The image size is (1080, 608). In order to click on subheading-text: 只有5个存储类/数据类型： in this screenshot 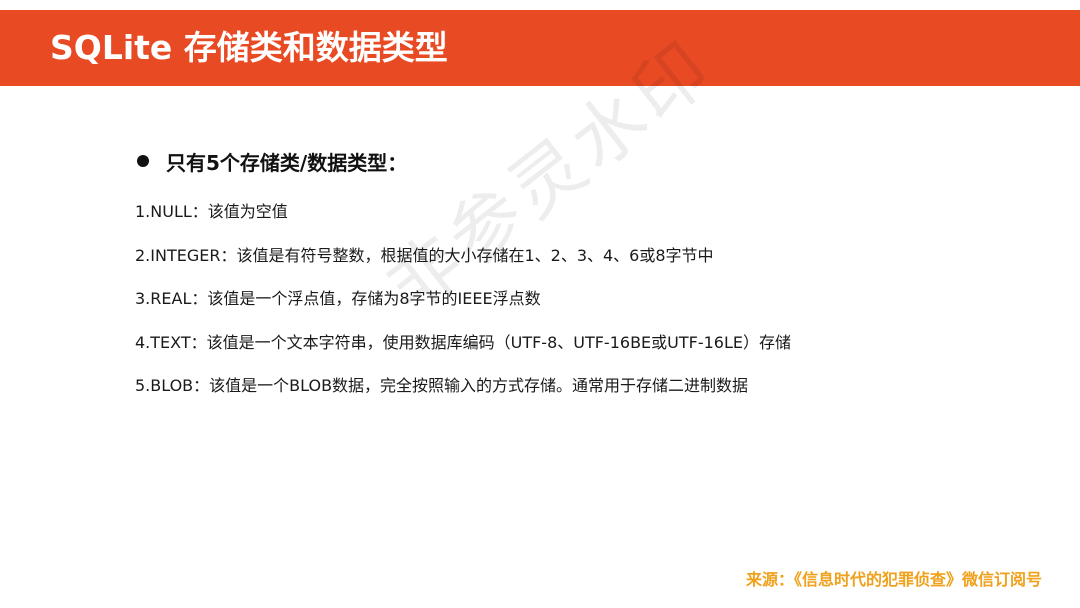, I will do `click(287, 162)`.